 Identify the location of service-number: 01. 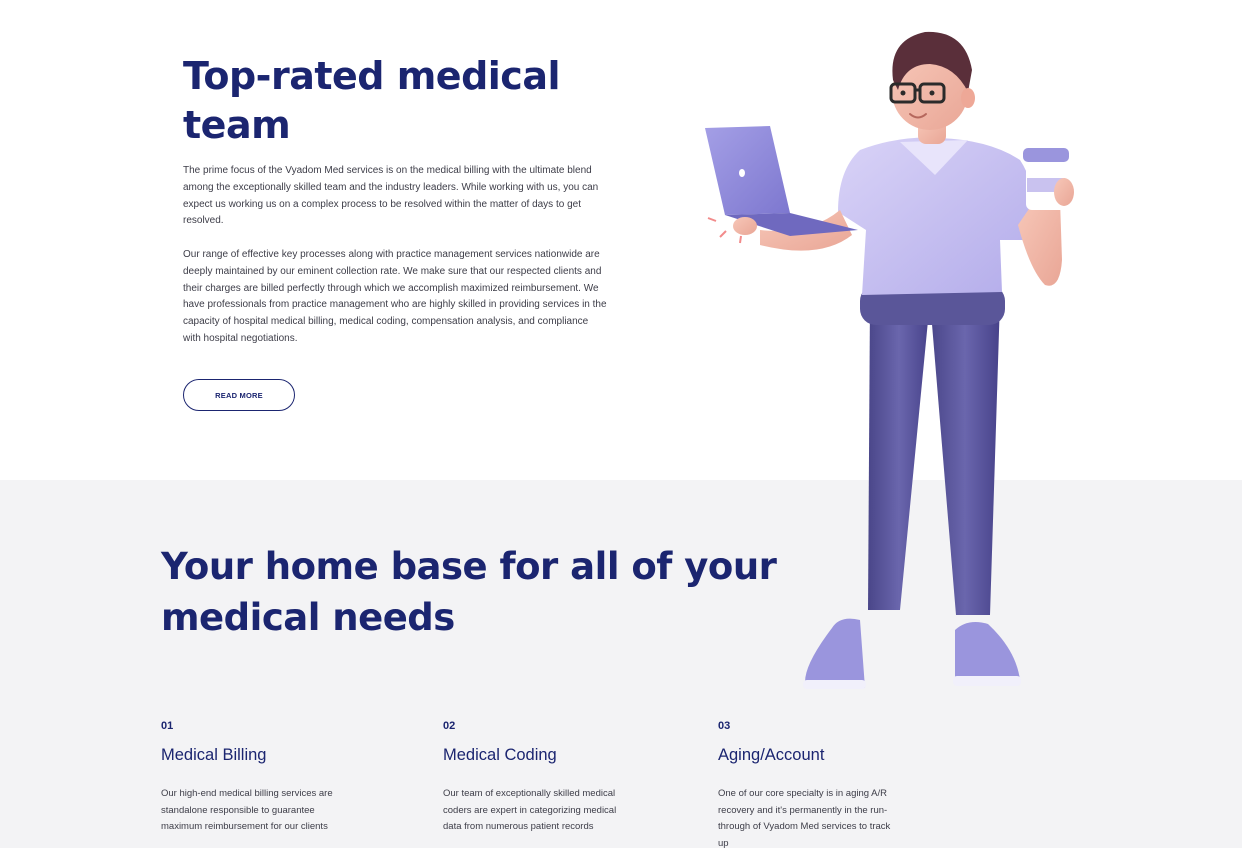
(167, 726).